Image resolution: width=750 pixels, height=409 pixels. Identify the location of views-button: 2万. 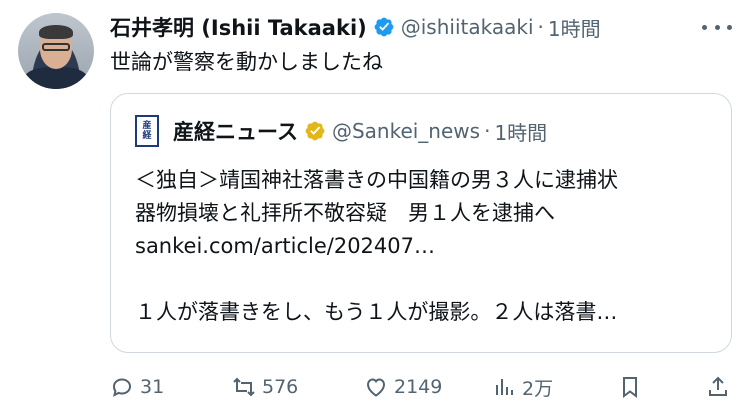
(522, 387).